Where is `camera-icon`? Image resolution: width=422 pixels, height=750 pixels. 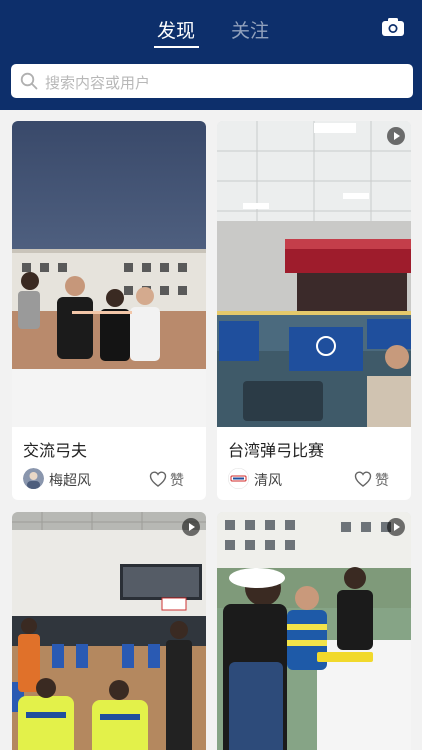
camera-icon is located at coordinates (393, 27).